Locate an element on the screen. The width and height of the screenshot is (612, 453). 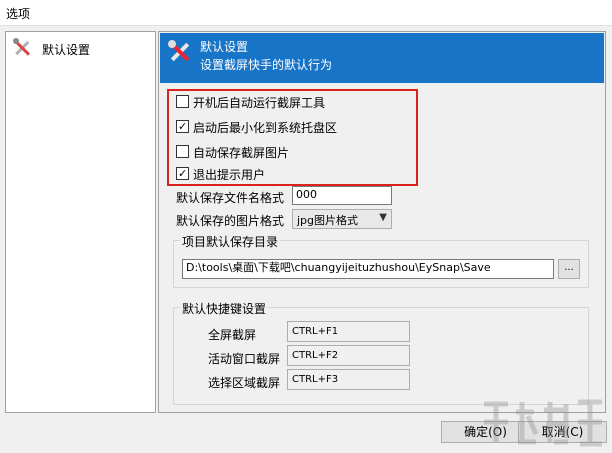
hotkey-legend: 默认快捷键设置 is located at coordinates (224, 308).